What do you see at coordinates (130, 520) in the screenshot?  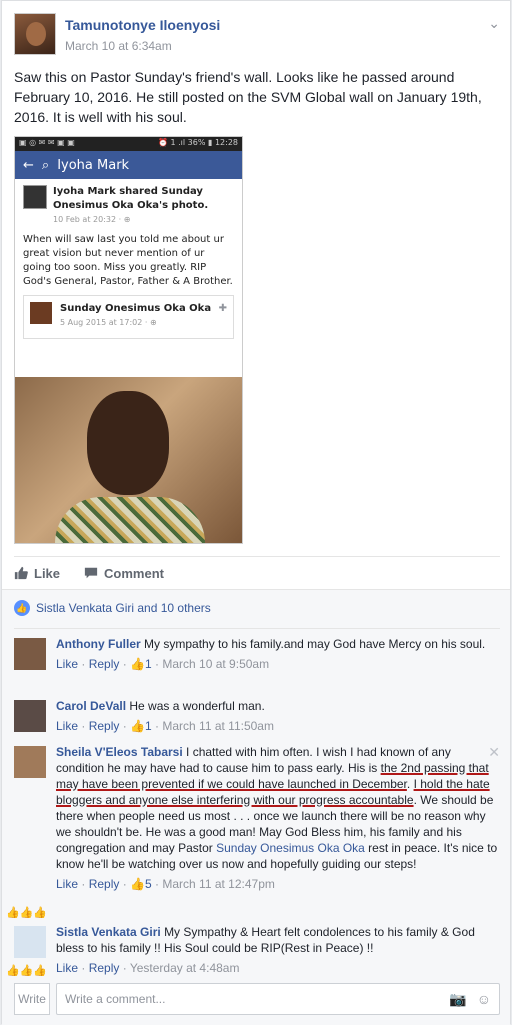 I see `portrait-shirt` at bounding box center [130, 520].